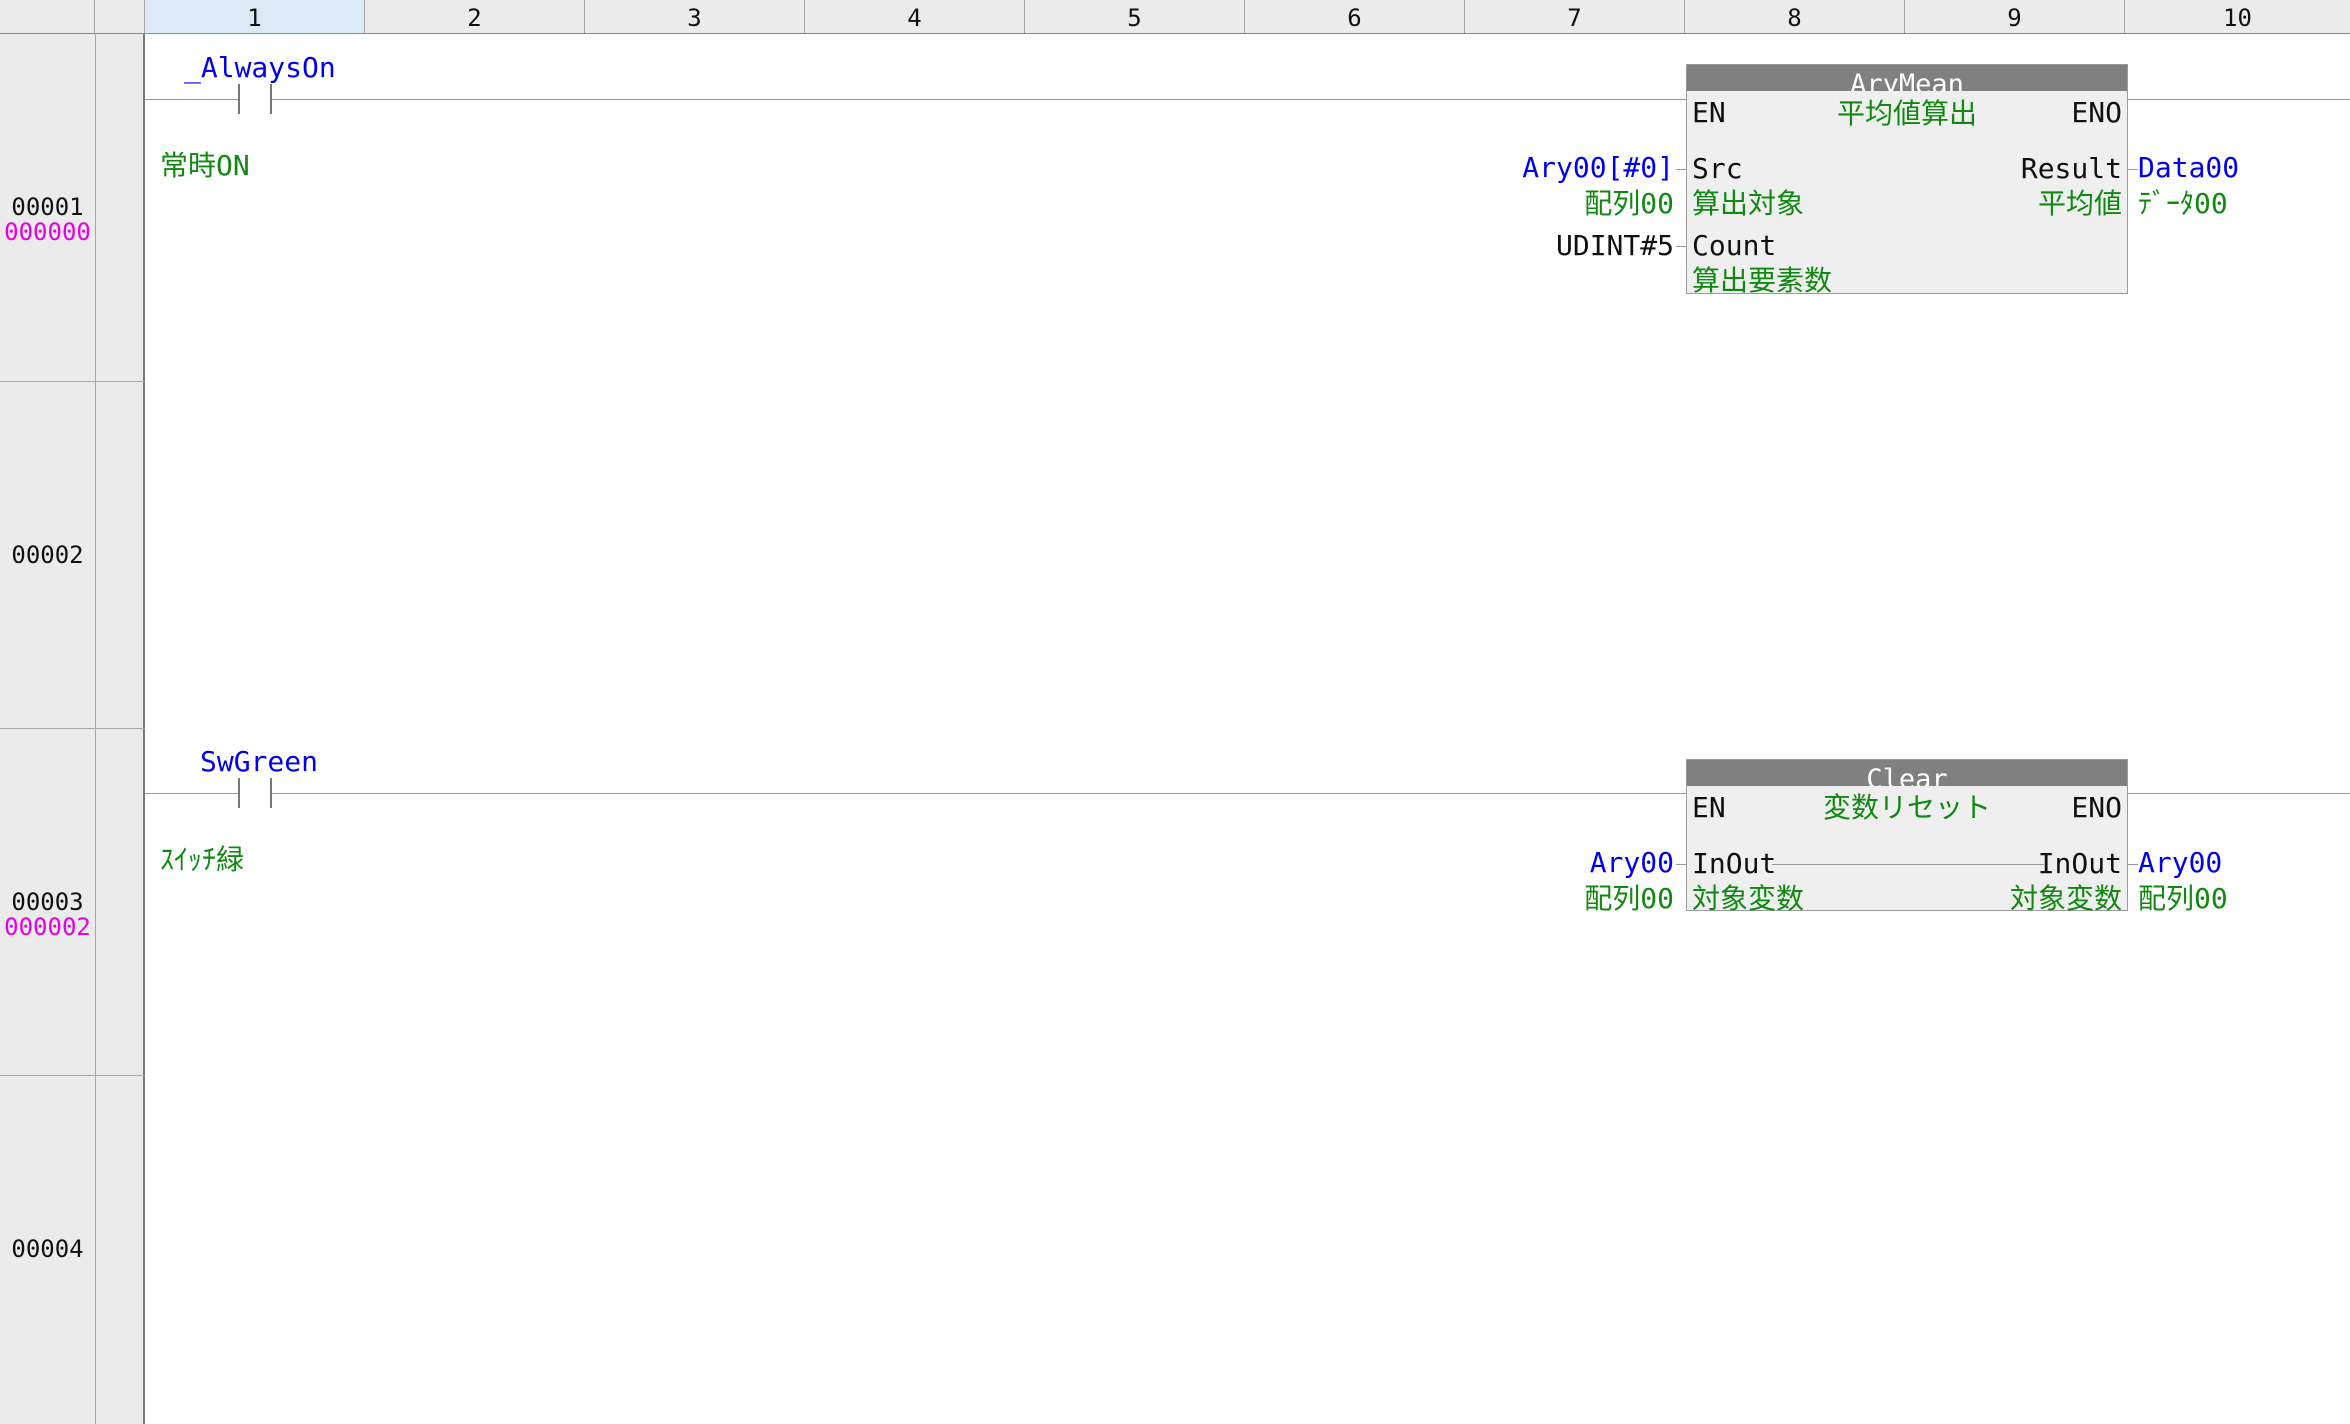 The width and height of the screenshot is (2350, 1424). I want to click on result-variable-comment: ﾃﾞｰﾀ00, so click(2183, 203).